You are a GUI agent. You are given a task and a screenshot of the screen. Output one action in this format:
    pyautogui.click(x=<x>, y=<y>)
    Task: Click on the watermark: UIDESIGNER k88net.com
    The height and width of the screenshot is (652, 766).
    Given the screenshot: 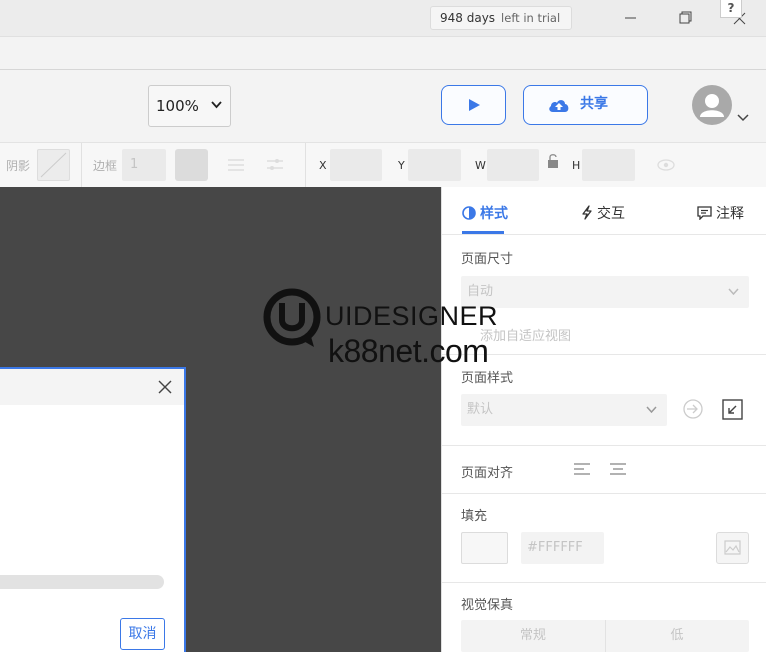 What is the action you would take?
    pyautogui.click(x=384, y=328)
    